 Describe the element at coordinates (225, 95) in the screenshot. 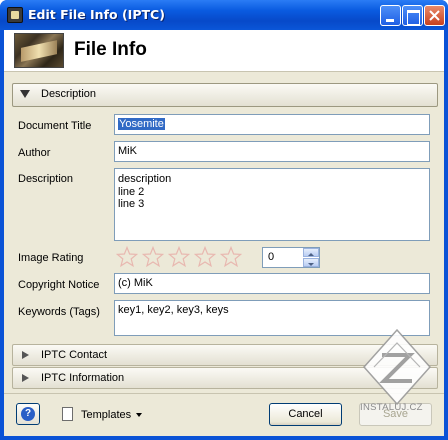

I see `section-description-header: Description` at that location.